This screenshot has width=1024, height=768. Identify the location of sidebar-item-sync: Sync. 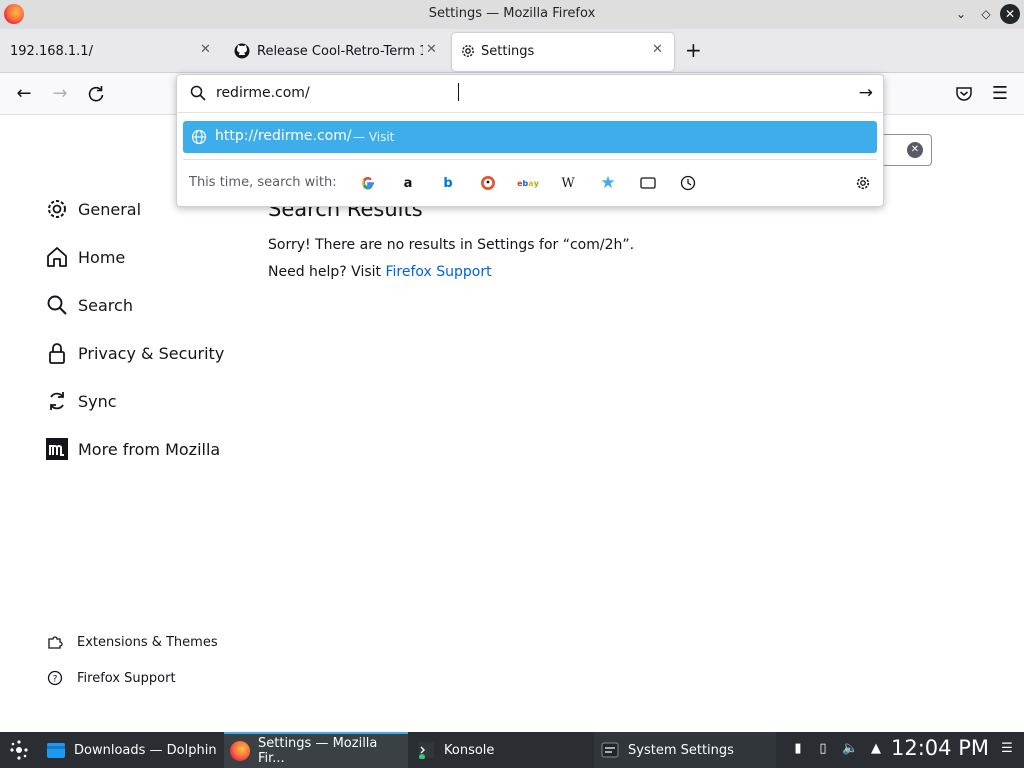
(80, 401).